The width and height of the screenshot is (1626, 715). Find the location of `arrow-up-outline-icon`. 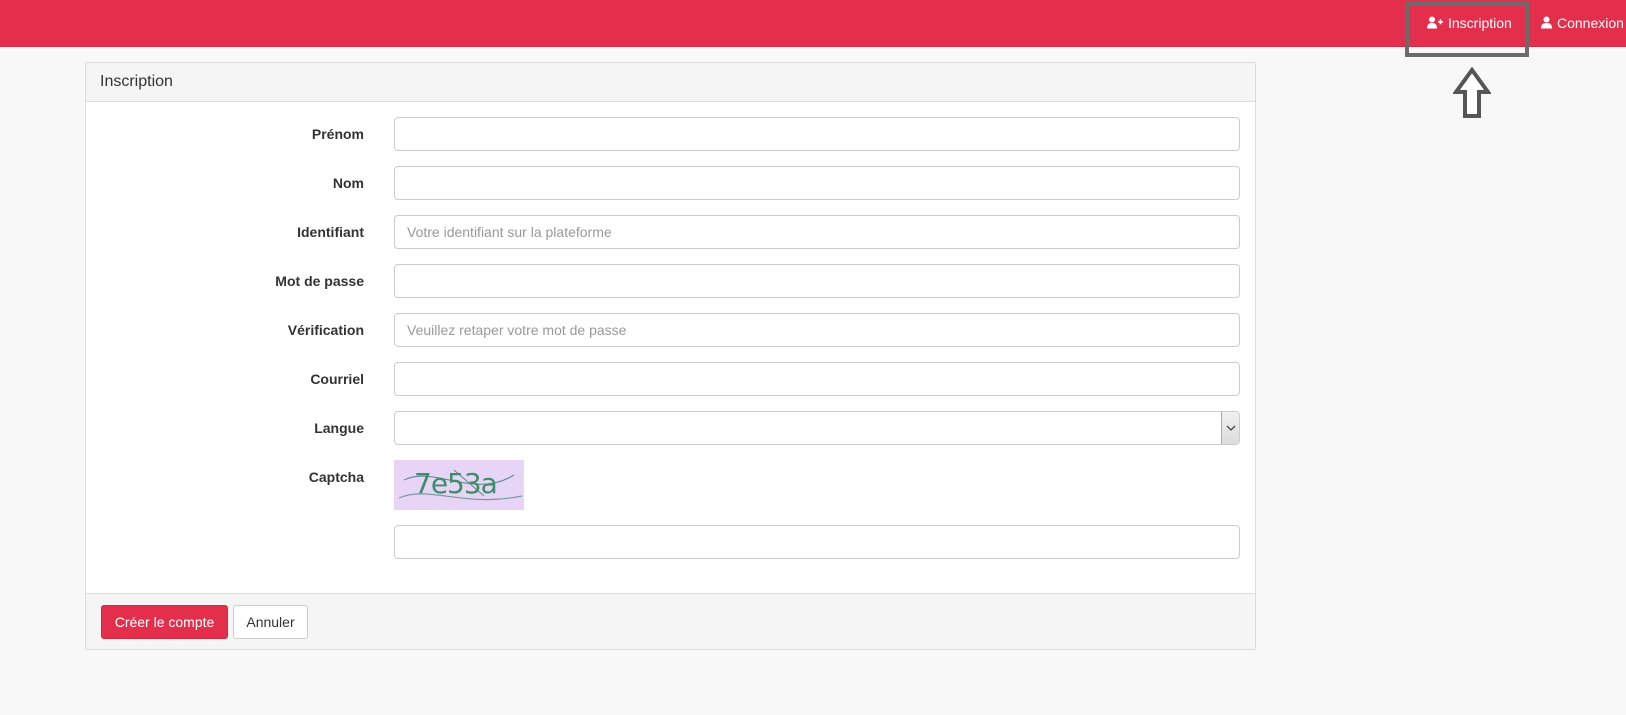

arrow-up-outline-icon is located at coordinates (1472, 92).